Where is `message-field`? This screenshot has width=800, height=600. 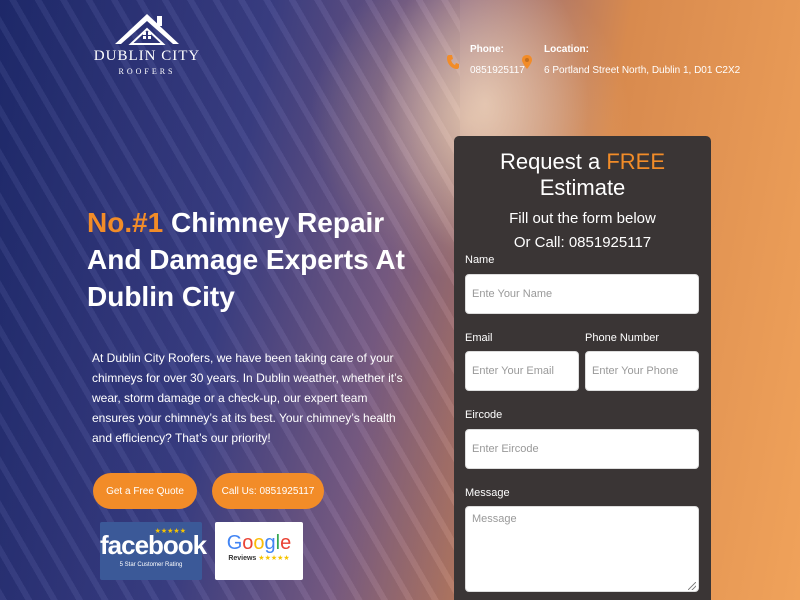
message-field is located at coordinates (582, 549).